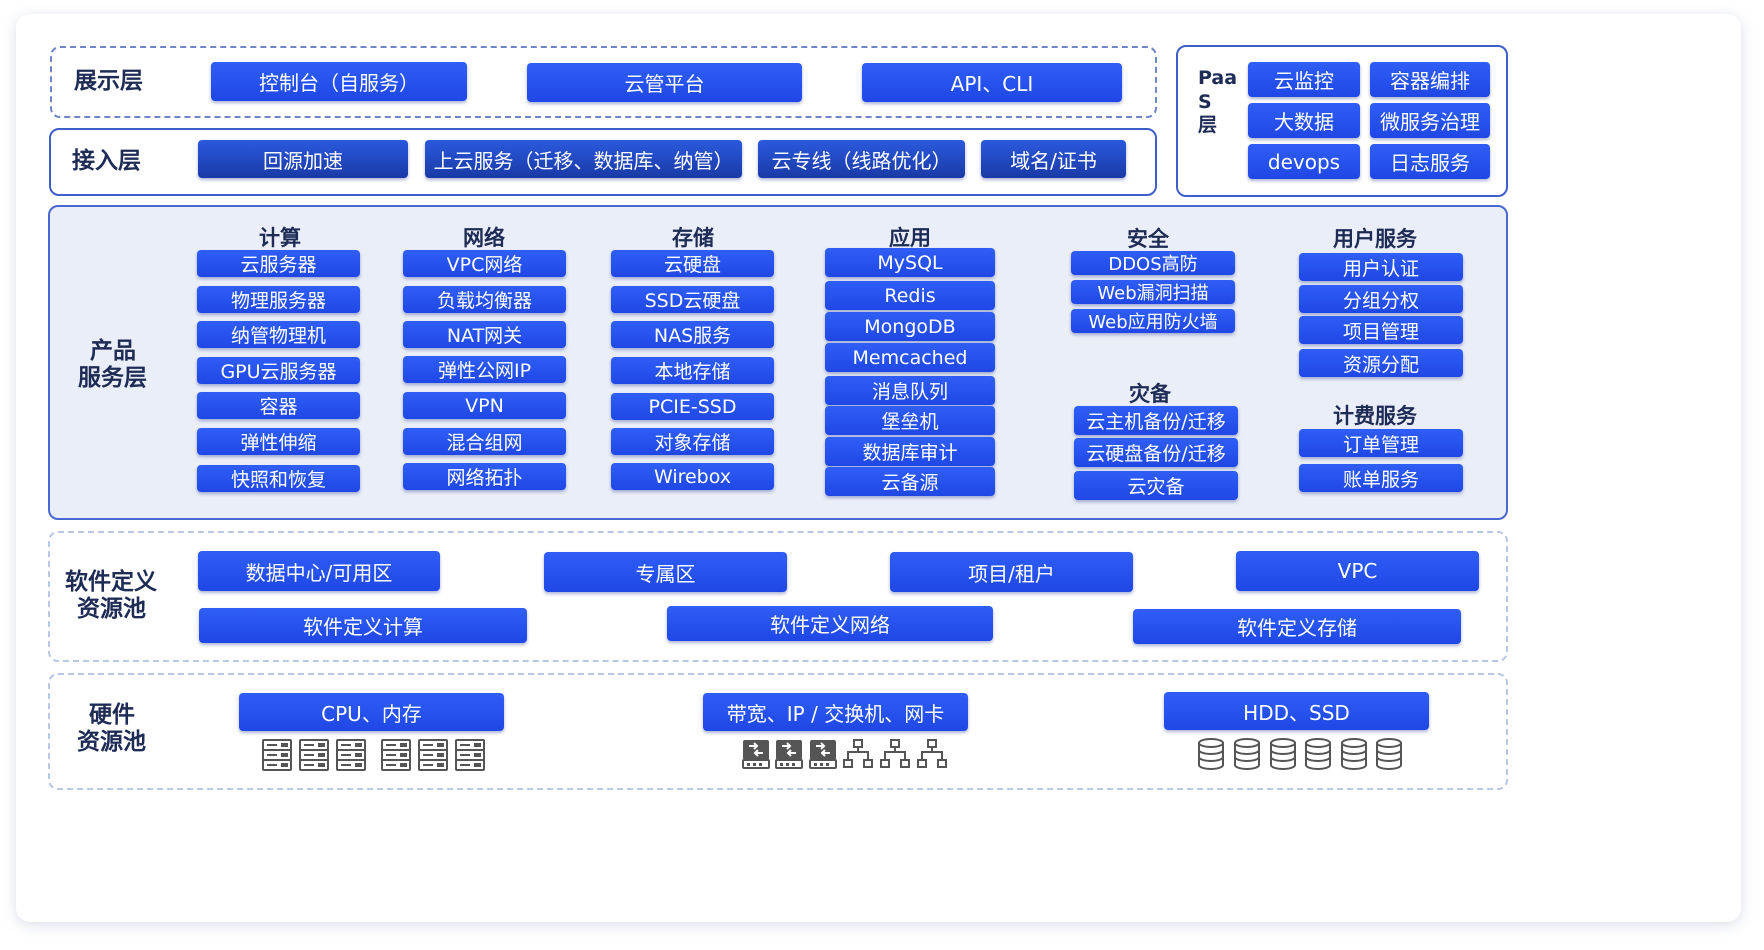  Describe the element at coordinates (1430, 79) in the screenshot. I see `container-orchestration-button: 容器编排` at that location.